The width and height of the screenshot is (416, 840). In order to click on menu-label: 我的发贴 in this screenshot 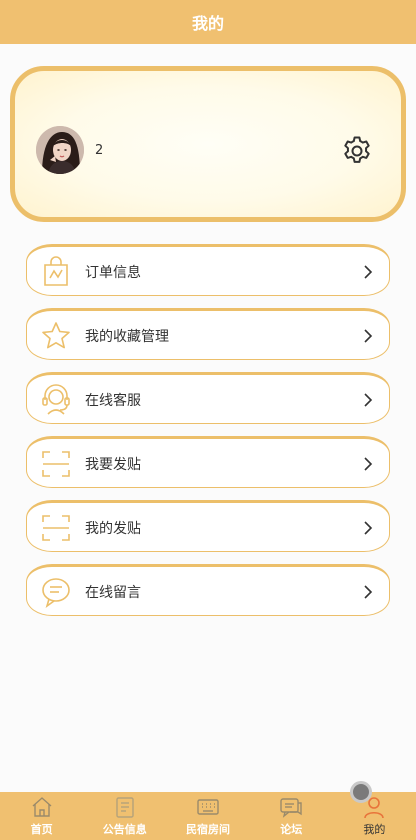, I will do `click(113, 529)`.